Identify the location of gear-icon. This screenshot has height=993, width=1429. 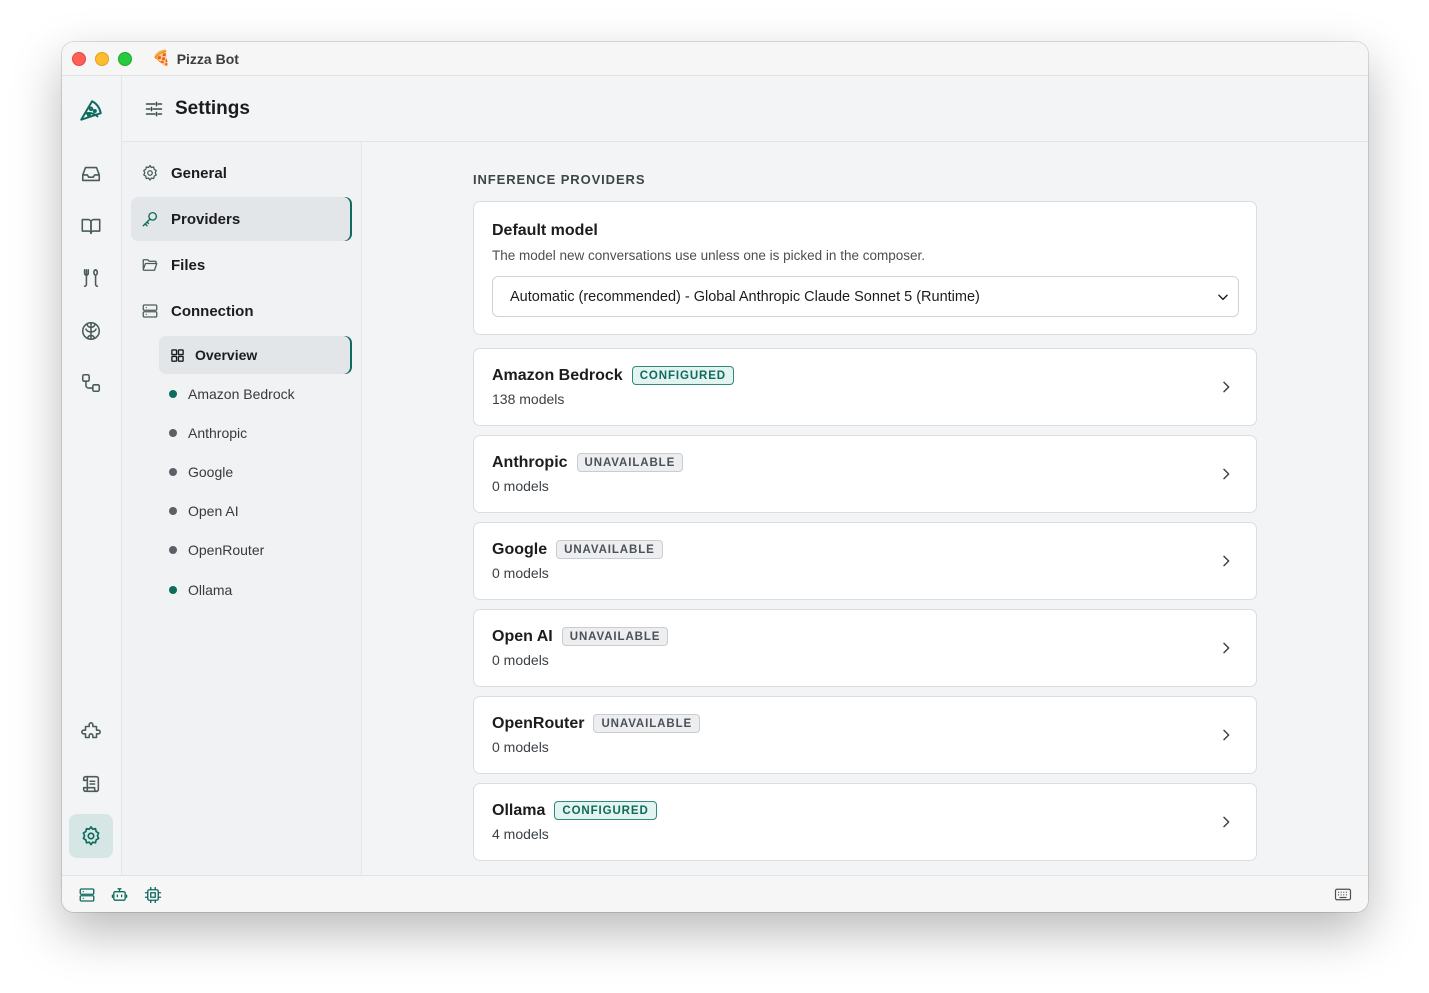
(151, 173).